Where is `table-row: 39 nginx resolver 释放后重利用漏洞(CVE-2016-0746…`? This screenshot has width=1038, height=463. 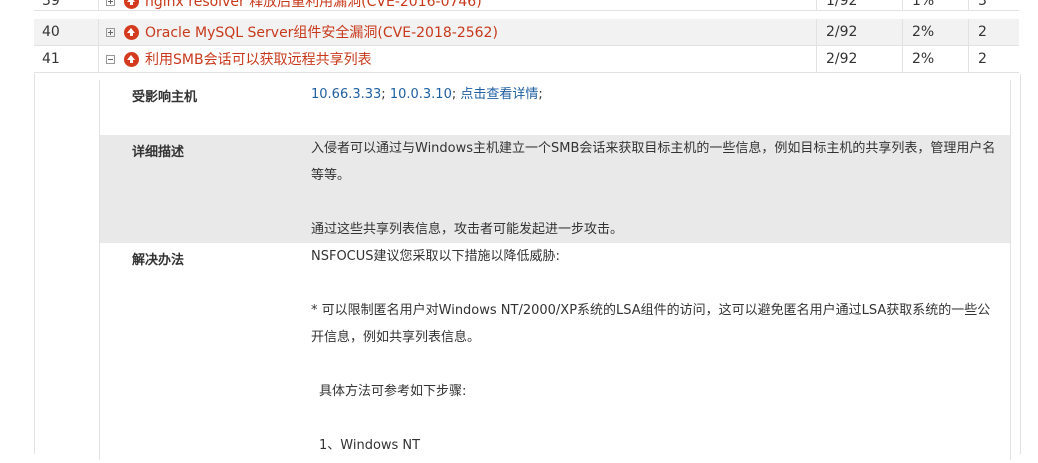 table-row: 39 nginx resolver 释放后重利用漏洞(CVE-2016-0746… is located at coordinates (526, 5).